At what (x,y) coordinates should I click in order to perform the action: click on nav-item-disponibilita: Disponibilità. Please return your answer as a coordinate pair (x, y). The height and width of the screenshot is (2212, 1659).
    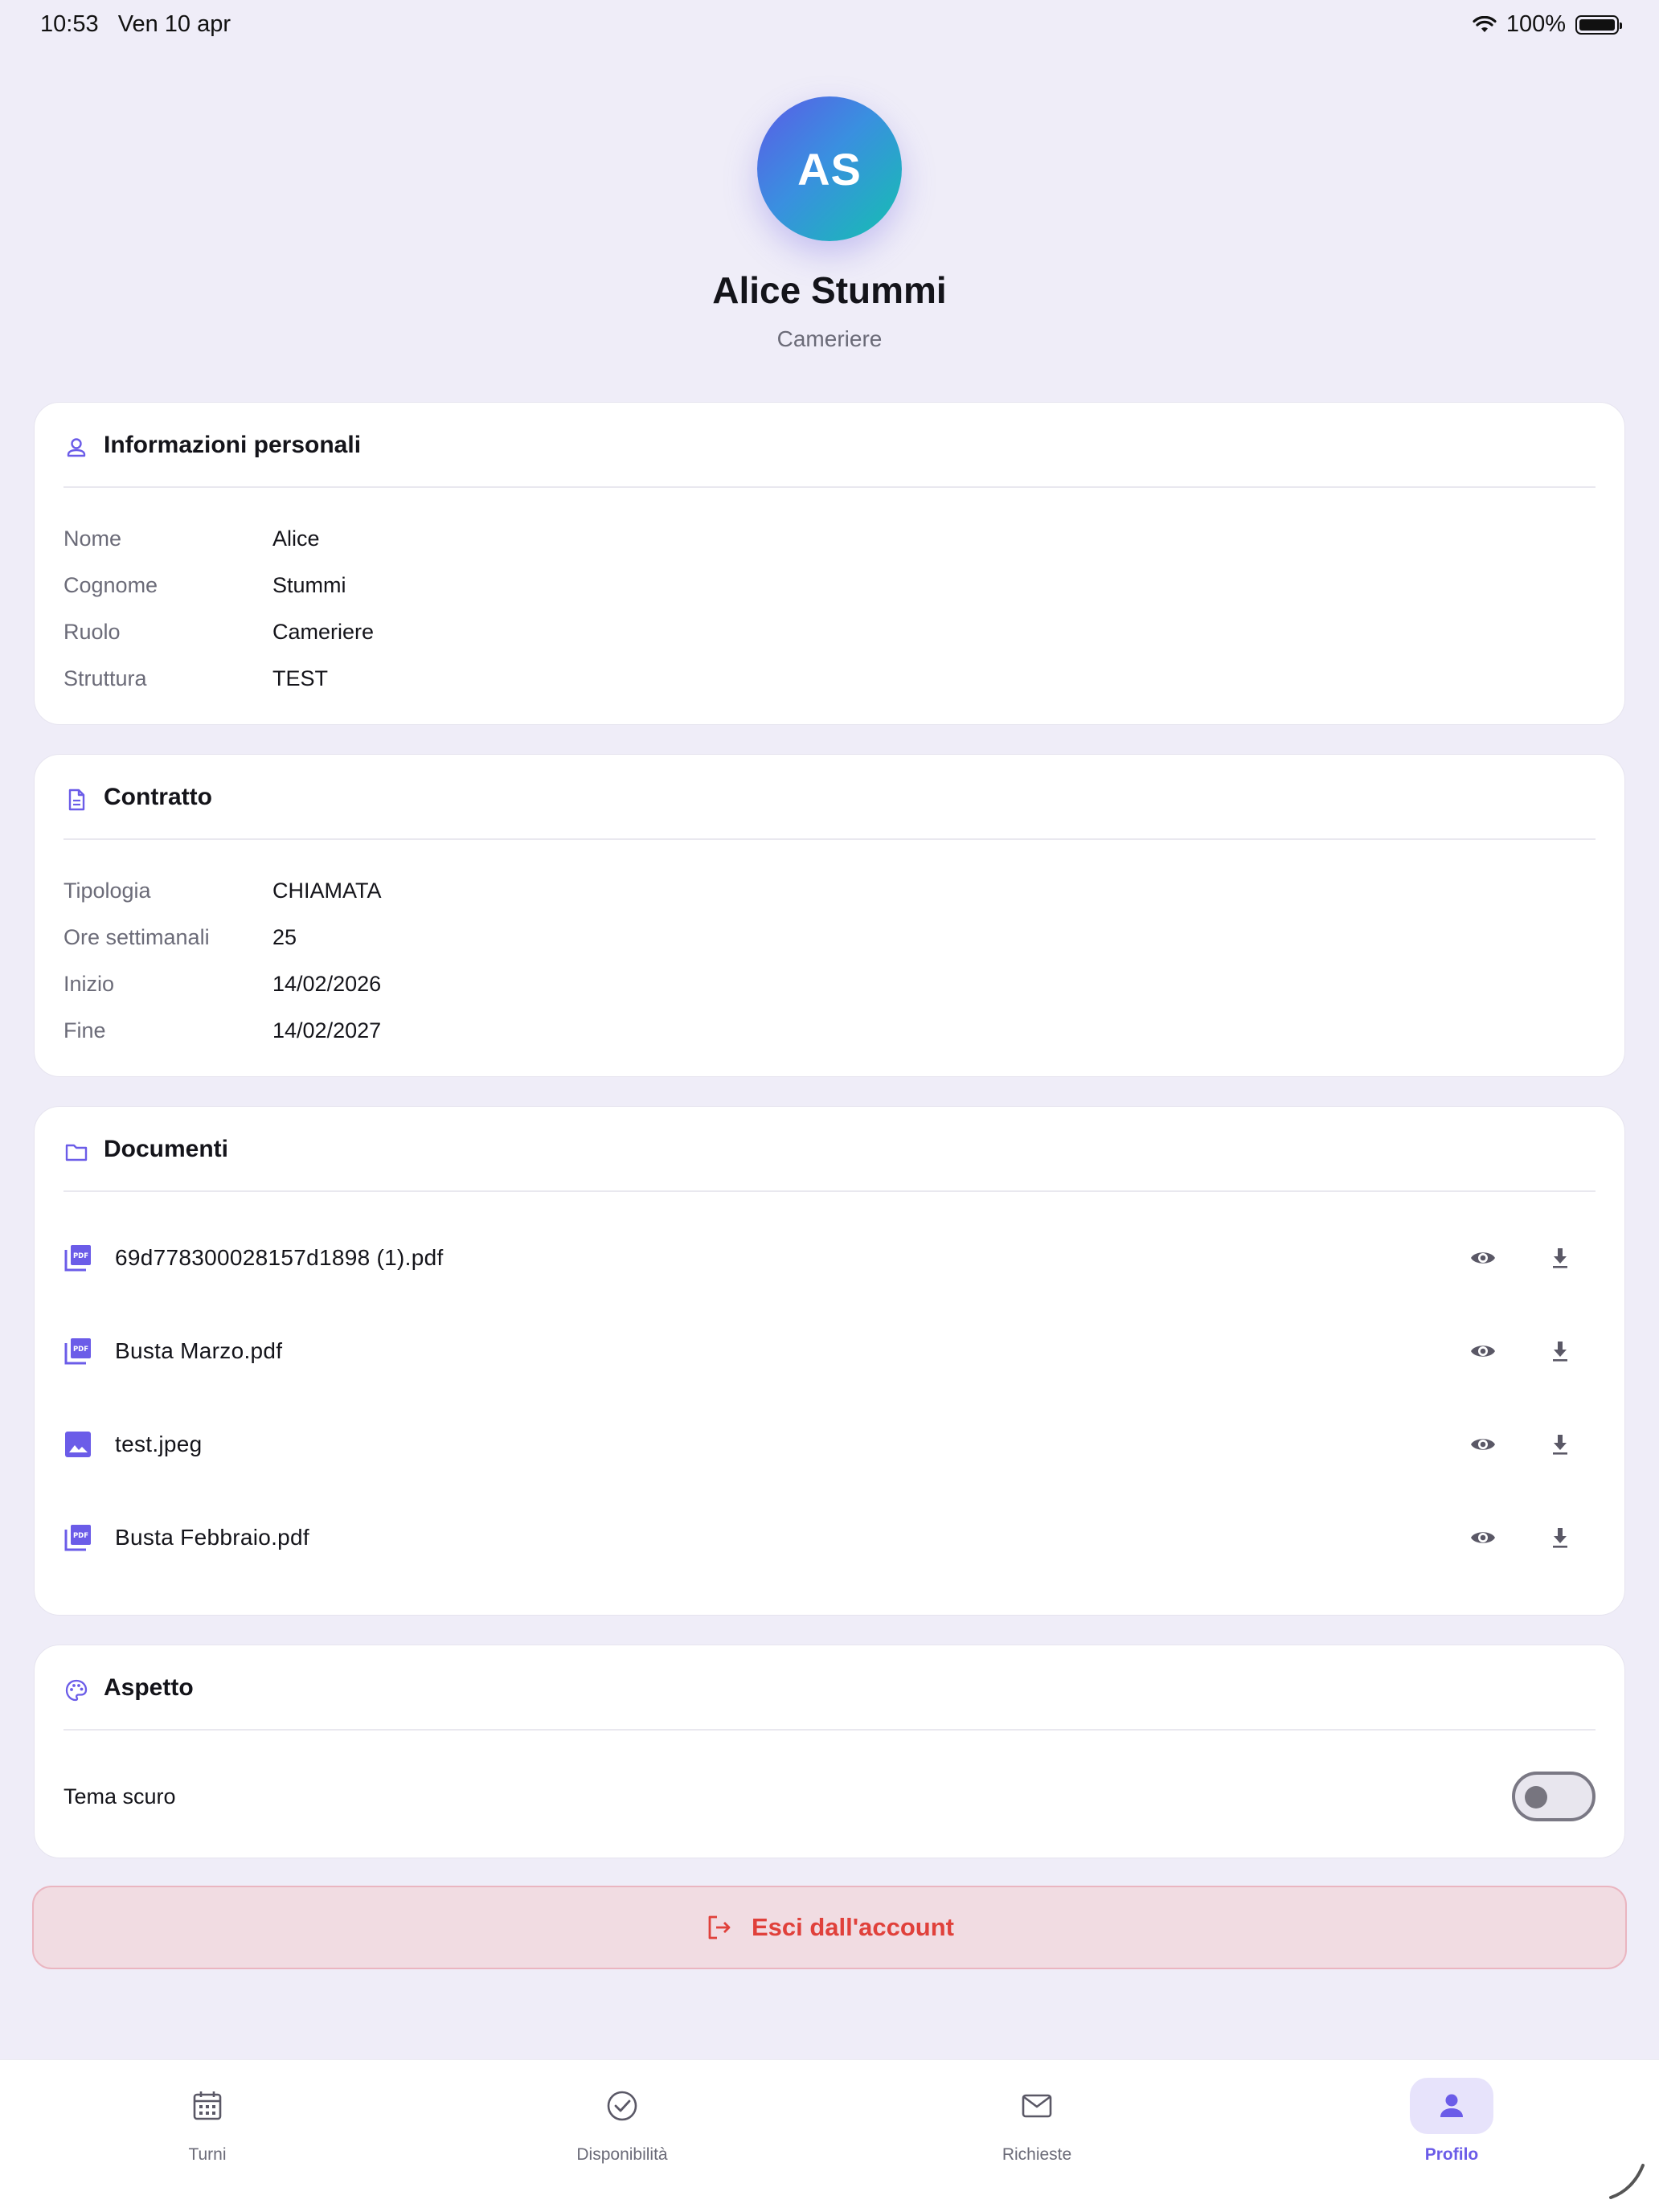
    Looking at the image, I should click on (622, 2120).